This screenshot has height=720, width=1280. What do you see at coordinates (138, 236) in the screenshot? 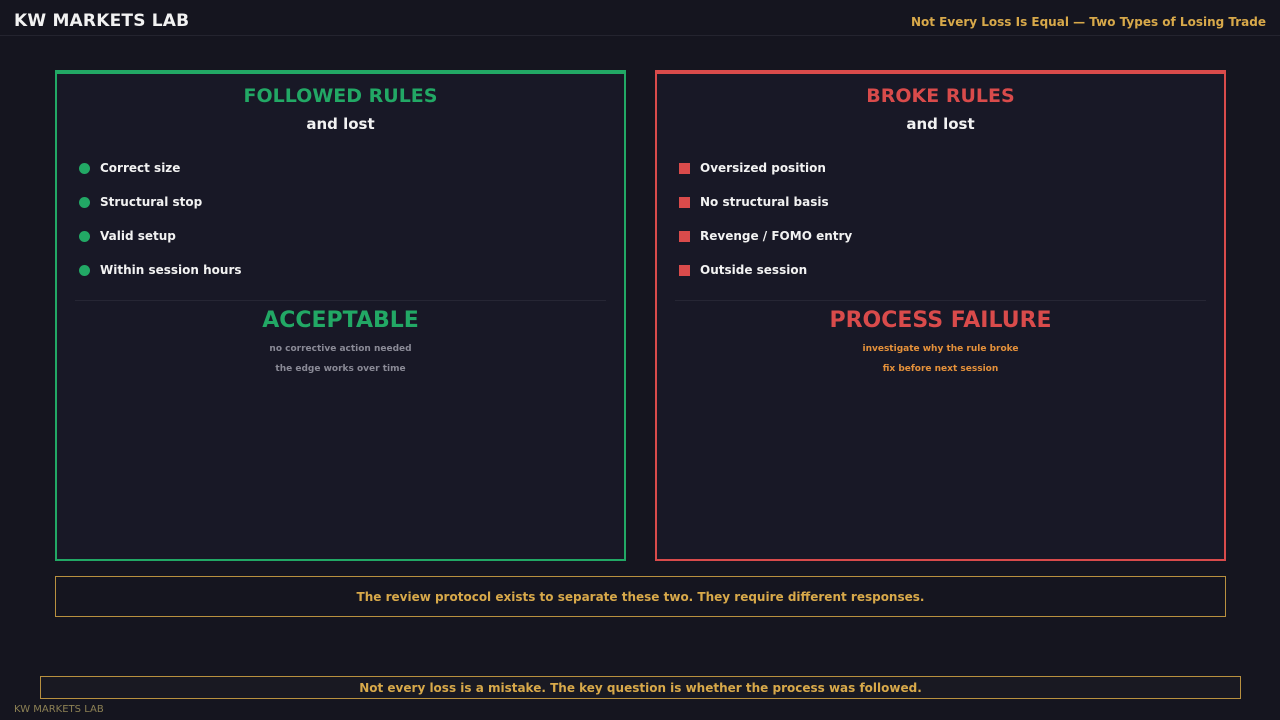
I see `list-item-label: Valid setup` at bounding box center [138, 236].